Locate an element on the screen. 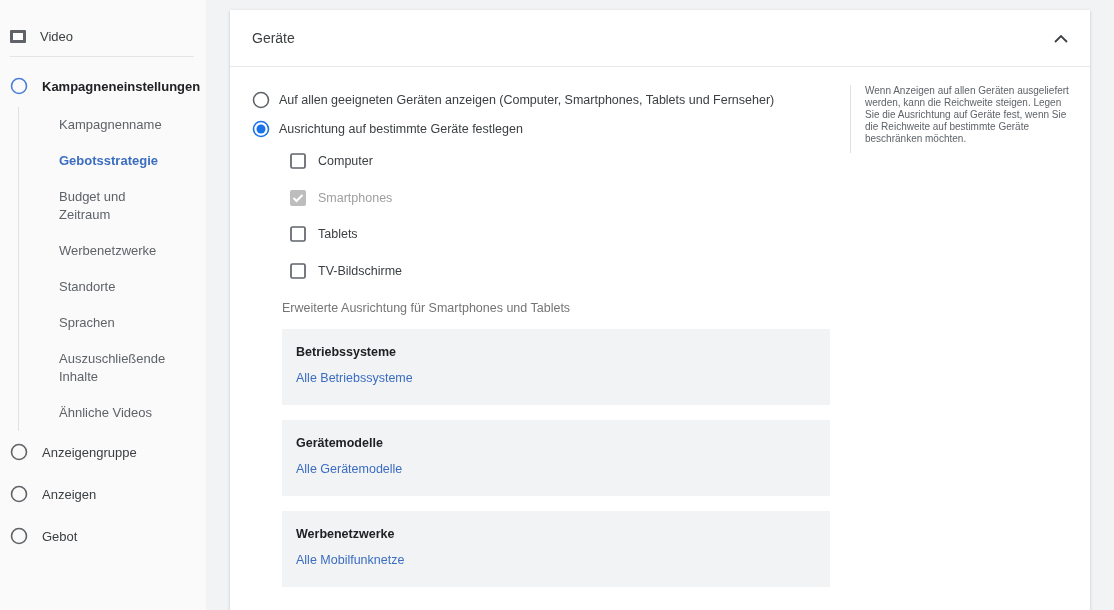 The width and height of the screenshot is (1114, 610). help-text: Wenn Anzeigen auf allen Geräten ausgeliefert werden, kann die Reichweite steigen. Legen Sie die Ausrichtung auf Geräte fest, wenn Sie die Reichweite auf bestimmte Geräte beschränken möchten. is located at coordinates (962, 119).